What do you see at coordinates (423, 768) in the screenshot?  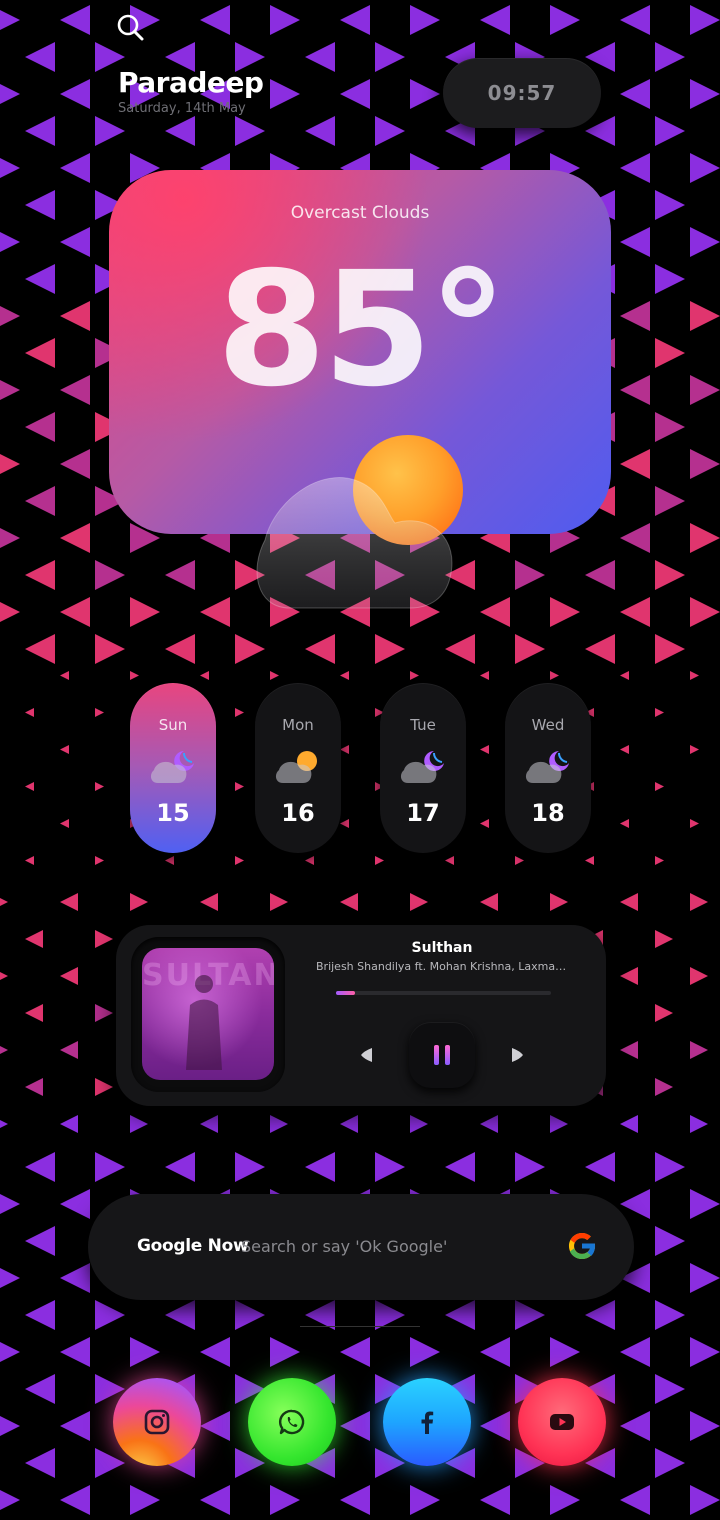 I see `forecast-day-tue: Tue 17` at bounding box center [423, 768].